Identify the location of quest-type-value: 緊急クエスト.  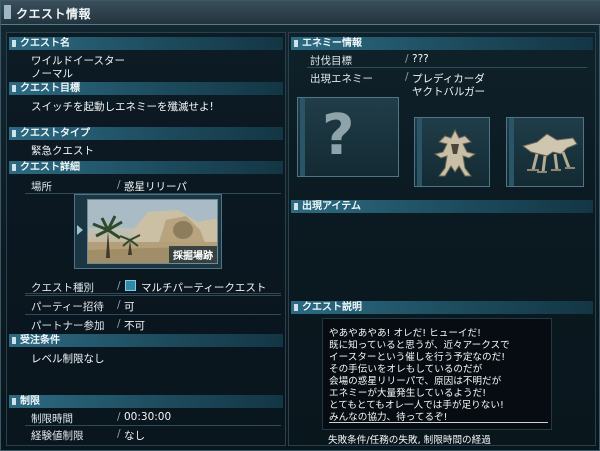
(62, 151).